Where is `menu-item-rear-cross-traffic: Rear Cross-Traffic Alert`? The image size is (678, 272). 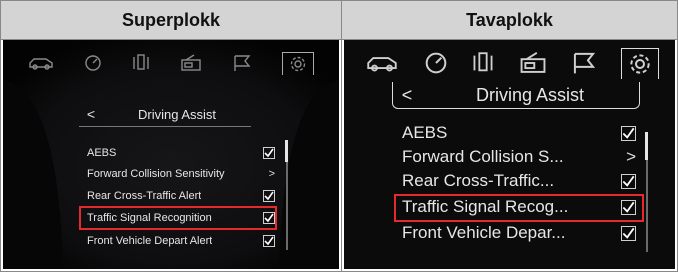
menu-item-rear-cross-traffic: Rear Cross-Traffic Alert is located at coordinates (181, 196).